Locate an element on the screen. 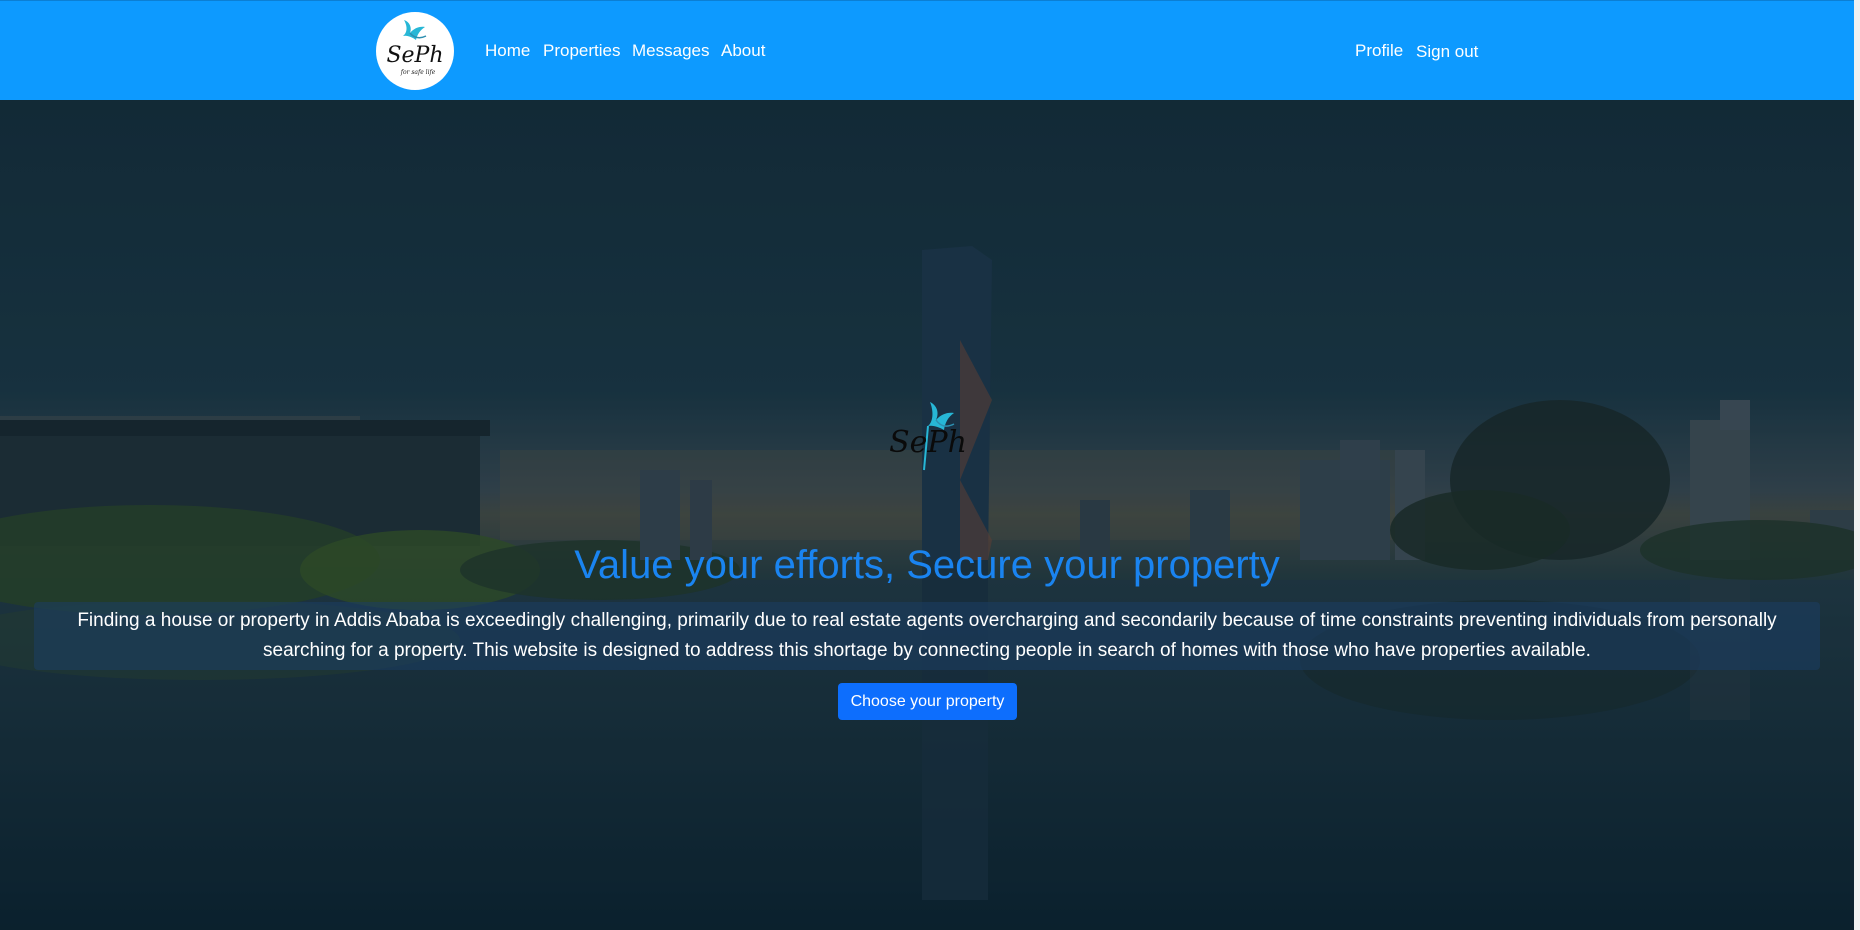 The image size is (1860, 930). hero-seph-logo: SePh is located at coordinates (928, 436).